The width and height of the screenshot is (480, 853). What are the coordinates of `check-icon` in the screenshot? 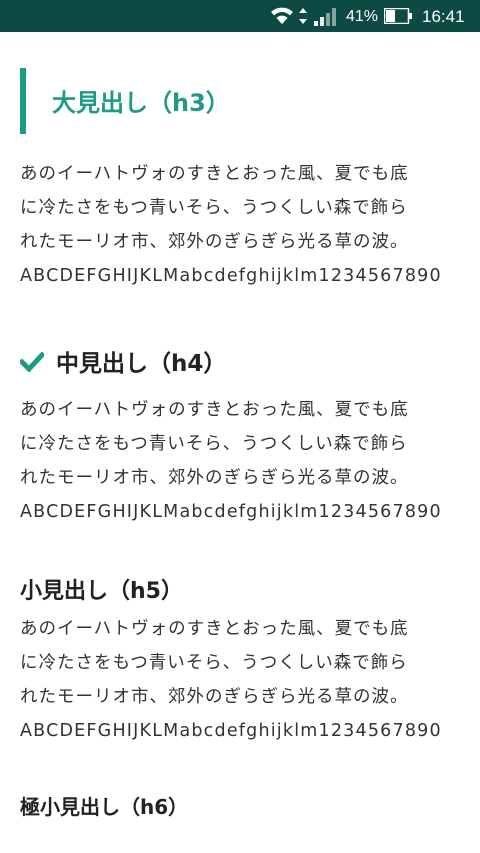 It's located at (32, 364).